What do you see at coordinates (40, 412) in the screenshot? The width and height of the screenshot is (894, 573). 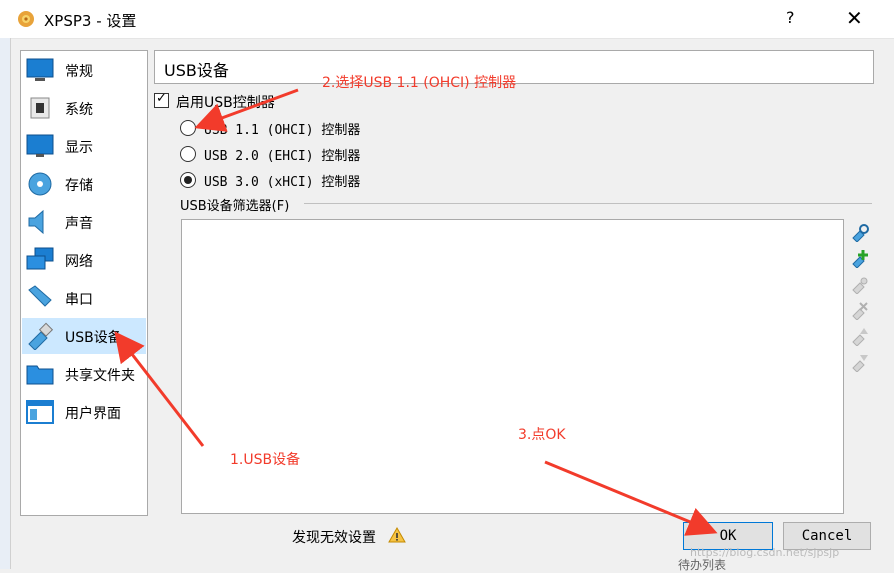 I see `user-interface-icon` at bounding box center [40, 412].